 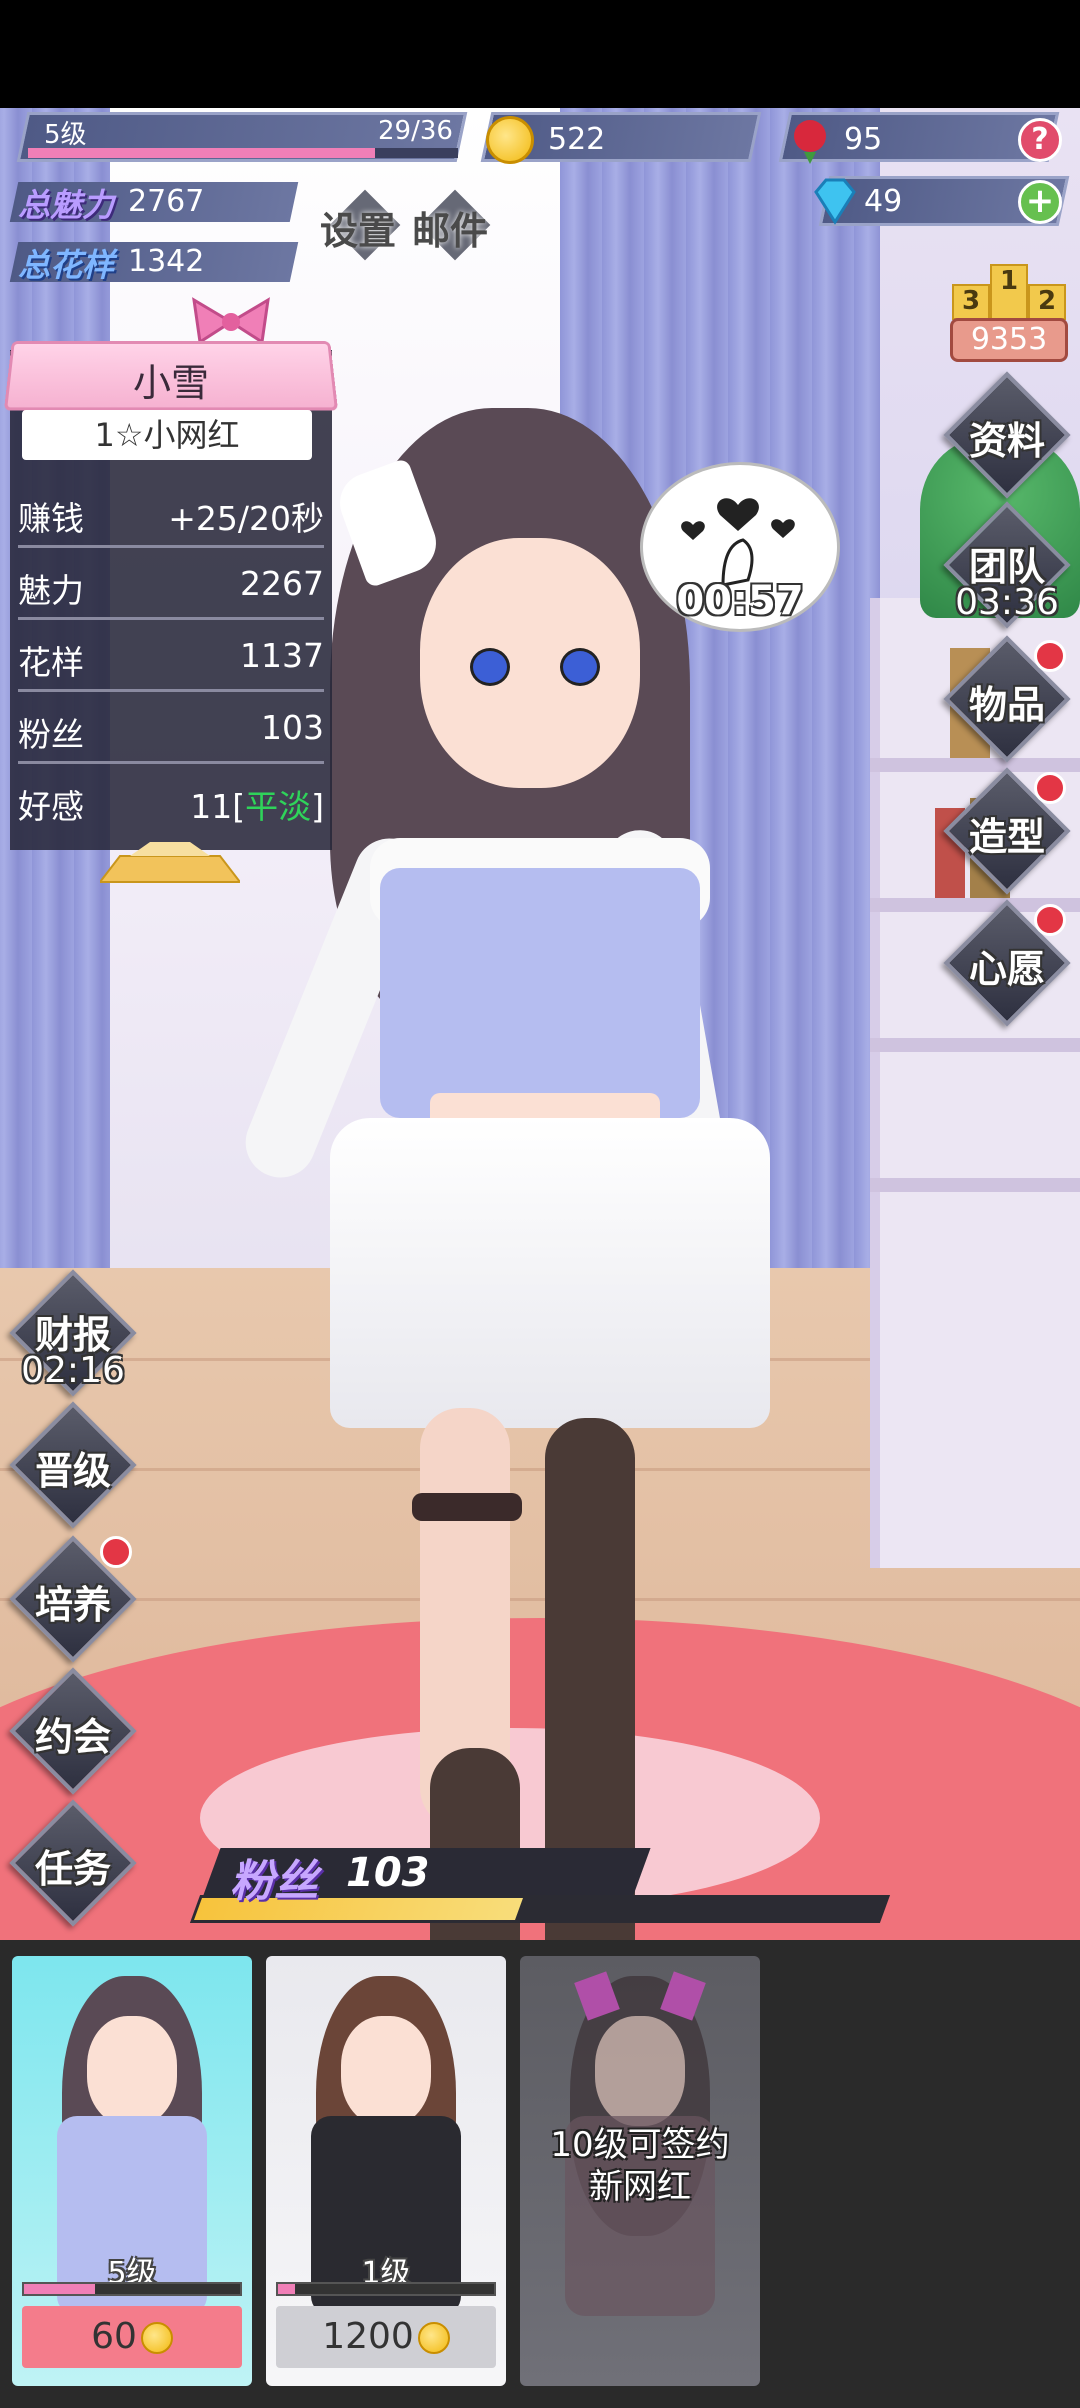 What do you see at coordinates (386, 2337) in the screenshot?
I see `upgrade-price-button: 1200` at bounding box center [386, 2337].